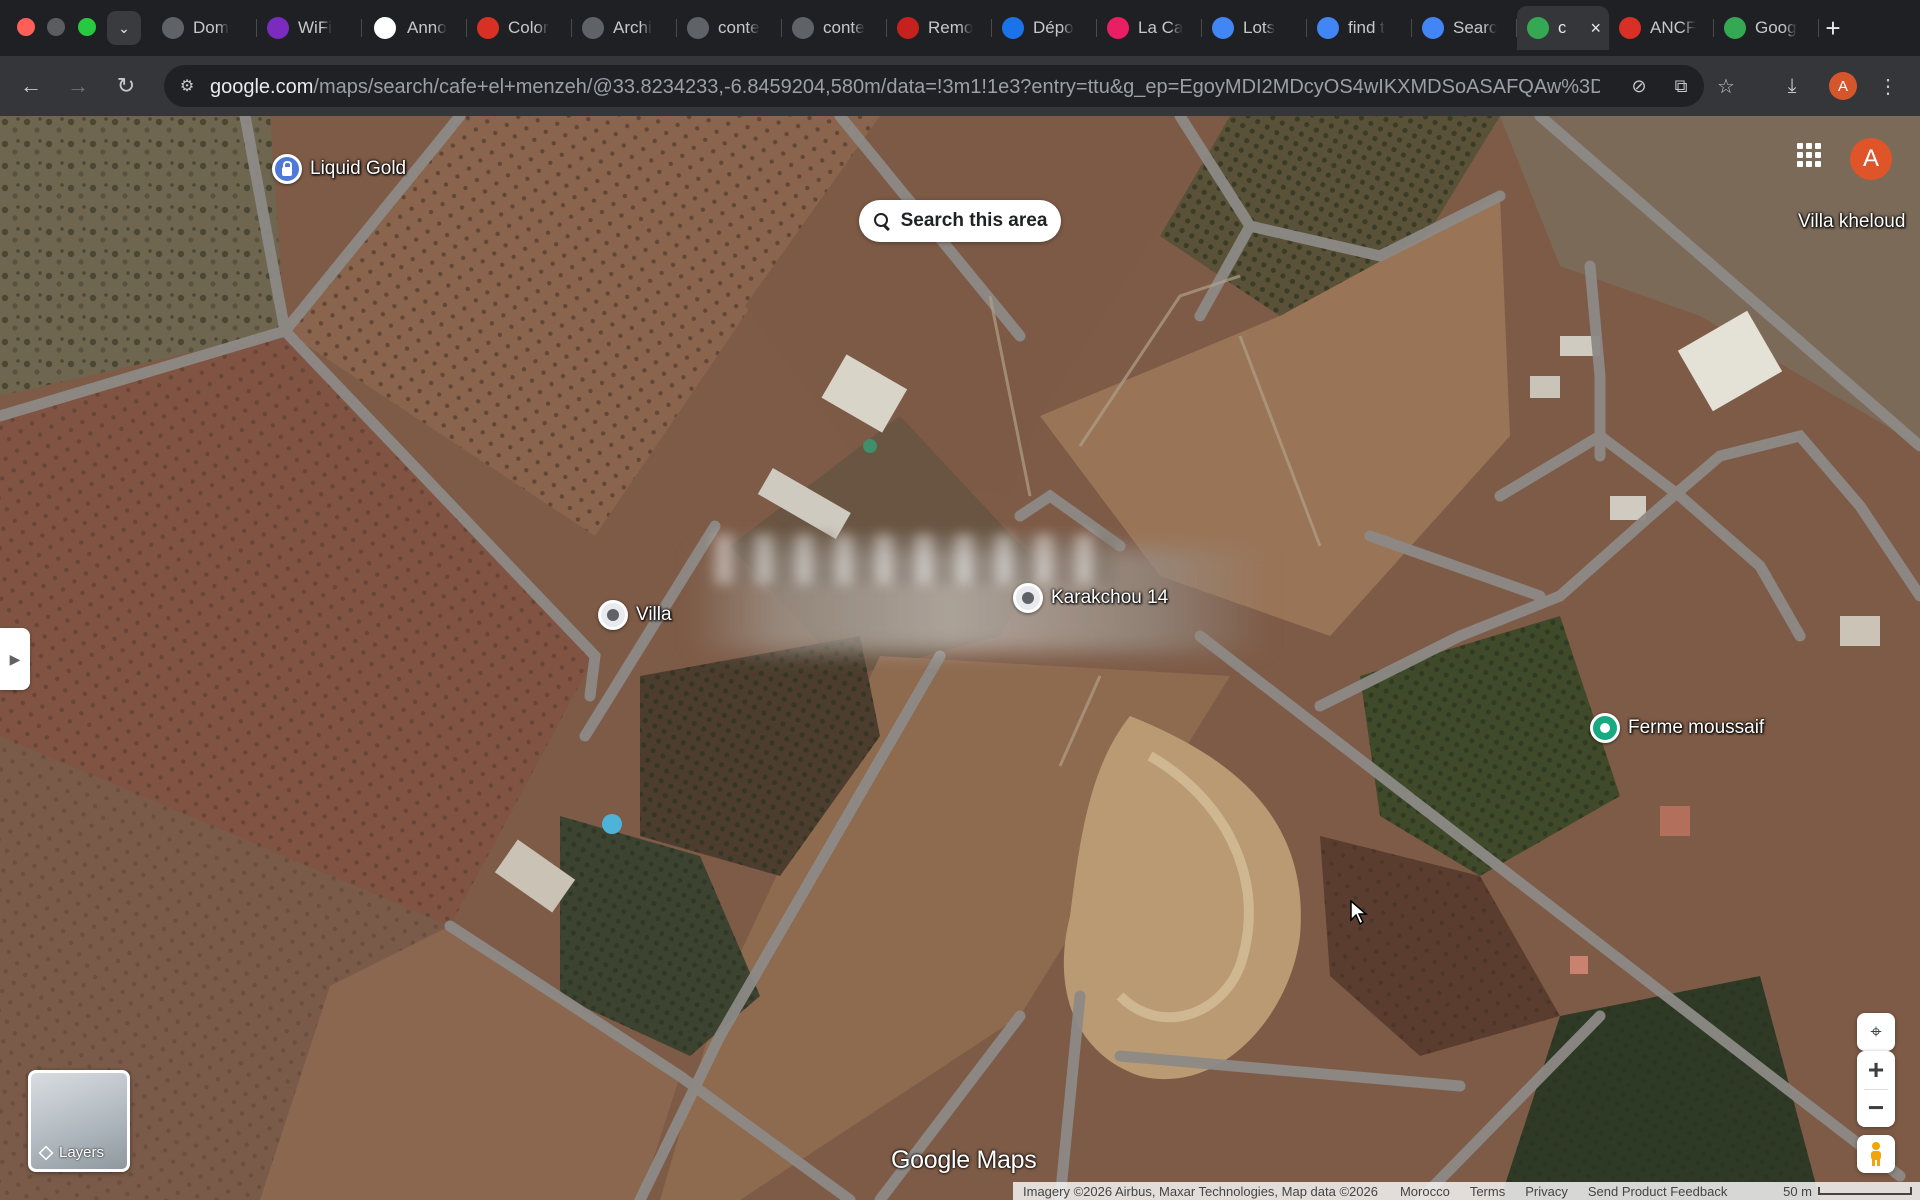  Describe the element at coordinates (488, 28) in the screenshot. I see `color-app-icon` at that location.